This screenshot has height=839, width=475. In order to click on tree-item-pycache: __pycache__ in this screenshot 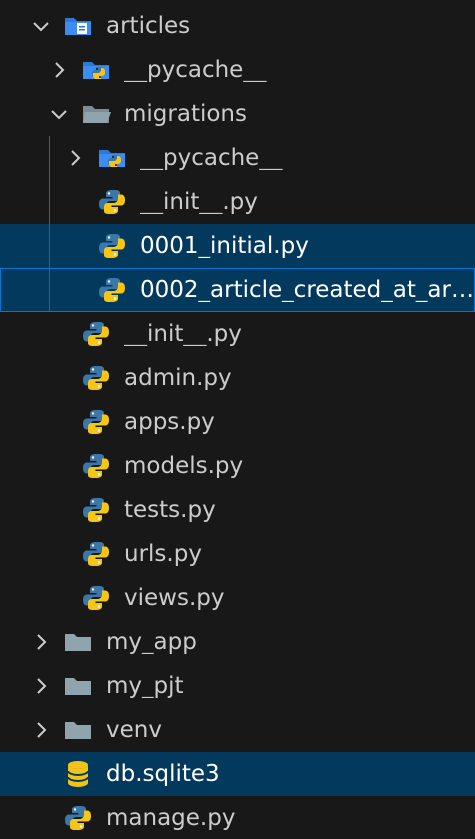, I will do `click(237, 70)`.